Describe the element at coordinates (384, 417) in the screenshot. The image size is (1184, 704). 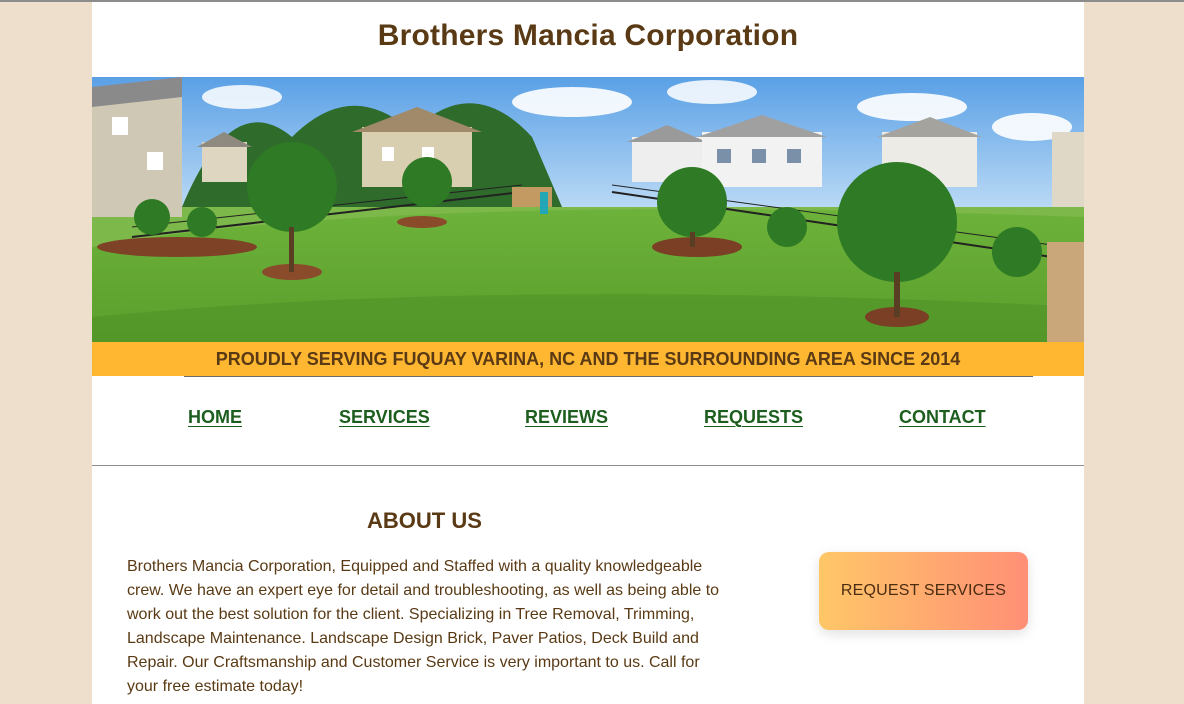
I see `nav-services-link: SERVICES` at that location.